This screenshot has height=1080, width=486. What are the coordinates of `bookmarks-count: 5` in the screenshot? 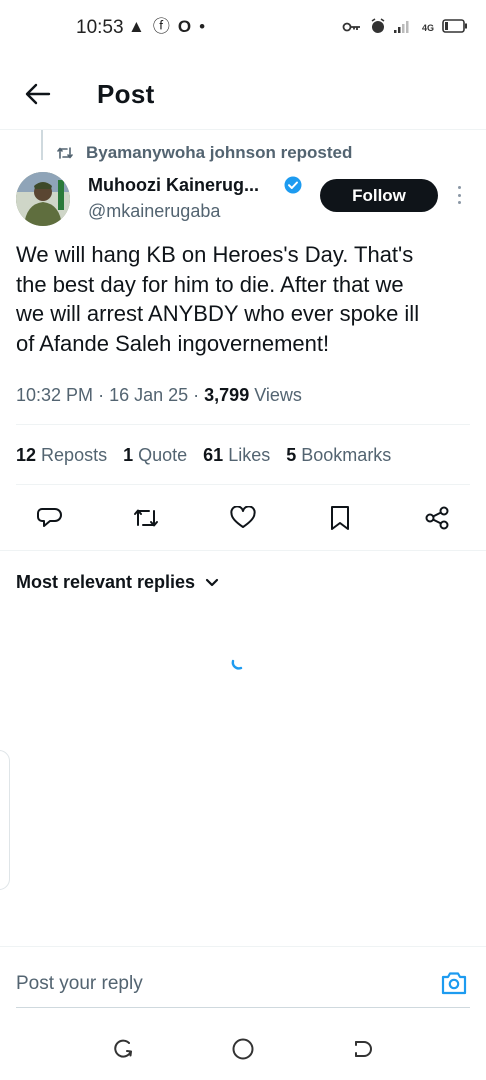 It's located at (291, 455).